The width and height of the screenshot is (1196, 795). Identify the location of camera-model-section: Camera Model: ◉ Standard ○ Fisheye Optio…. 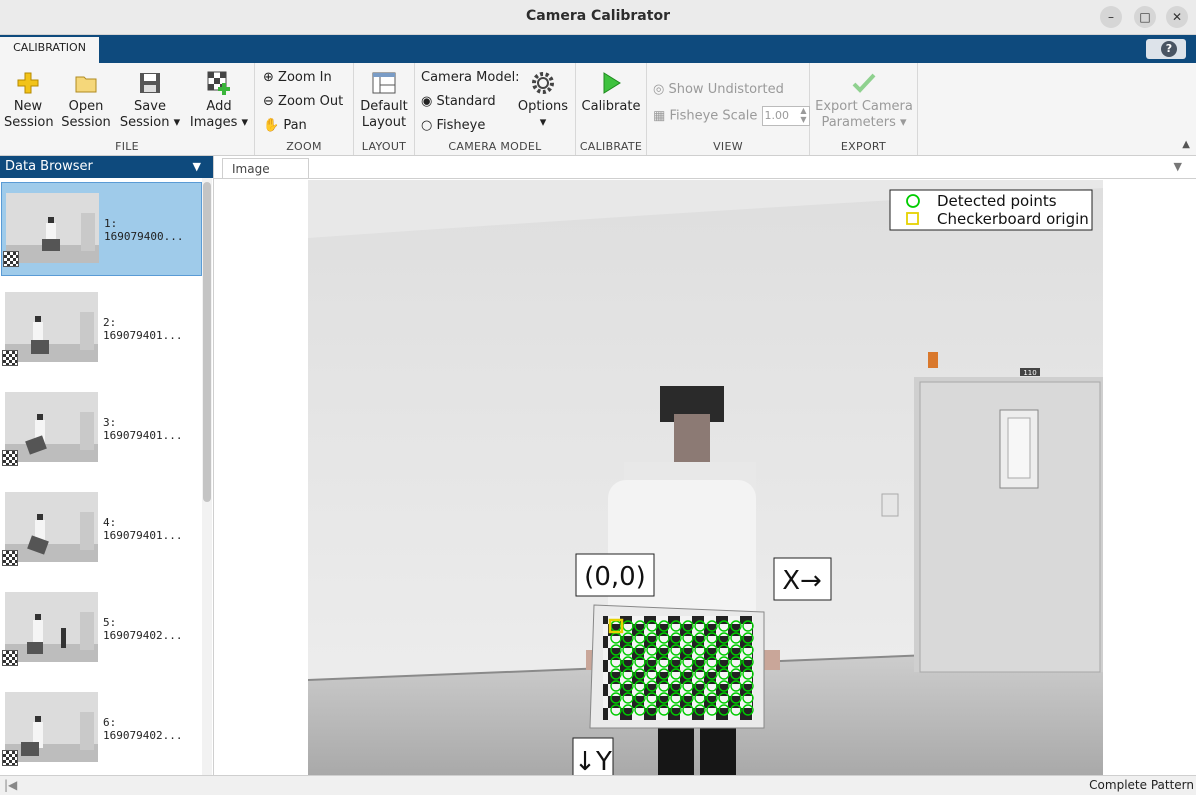
(495, 109).